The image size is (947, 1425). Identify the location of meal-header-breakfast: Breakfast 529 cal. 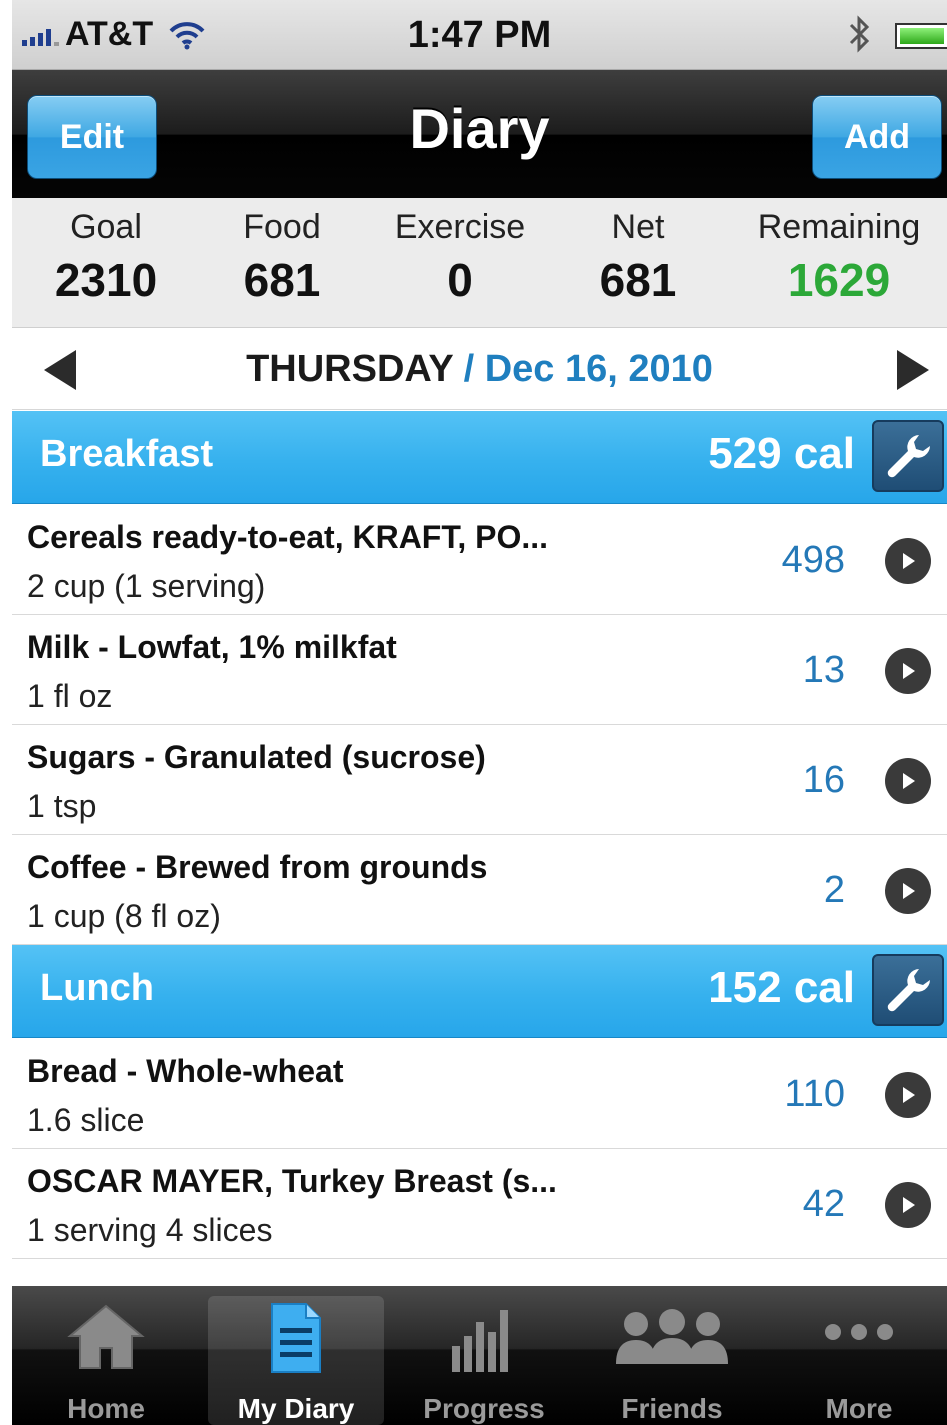
(479, 457).